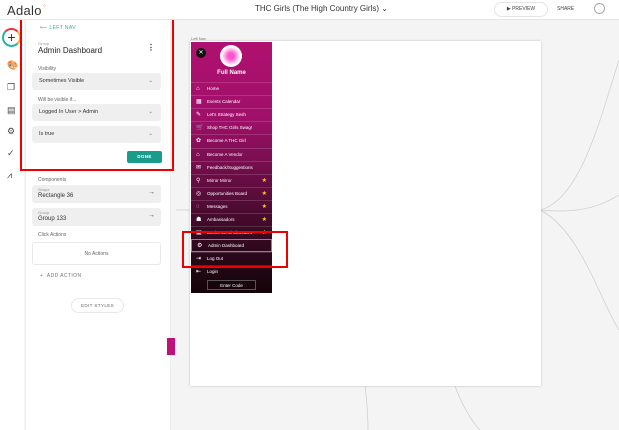 The image size is (619, 430). Describe the element at coordinates (508, 9) in the screenshot. I see `play-icon: ▶` at that location.